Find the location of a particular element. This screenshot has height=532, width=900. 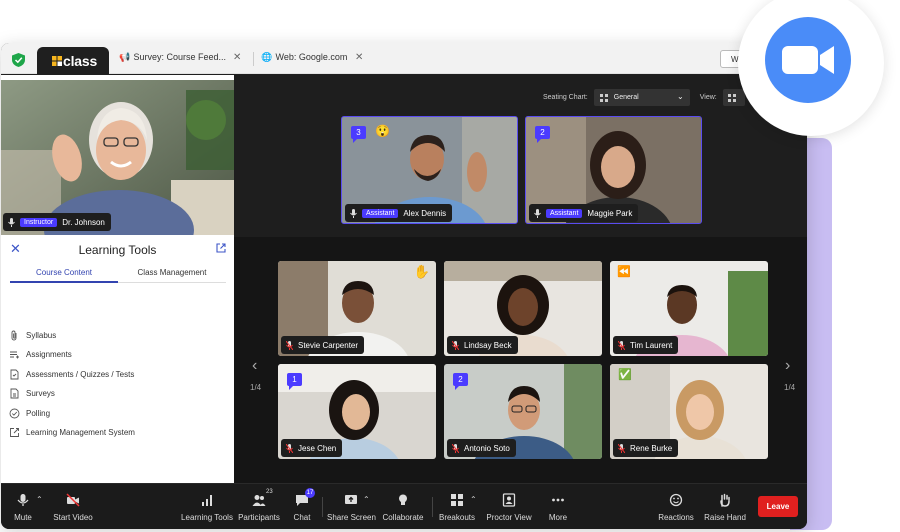

chevron-left-icon: ‹ is located at coordinates (254, 366).